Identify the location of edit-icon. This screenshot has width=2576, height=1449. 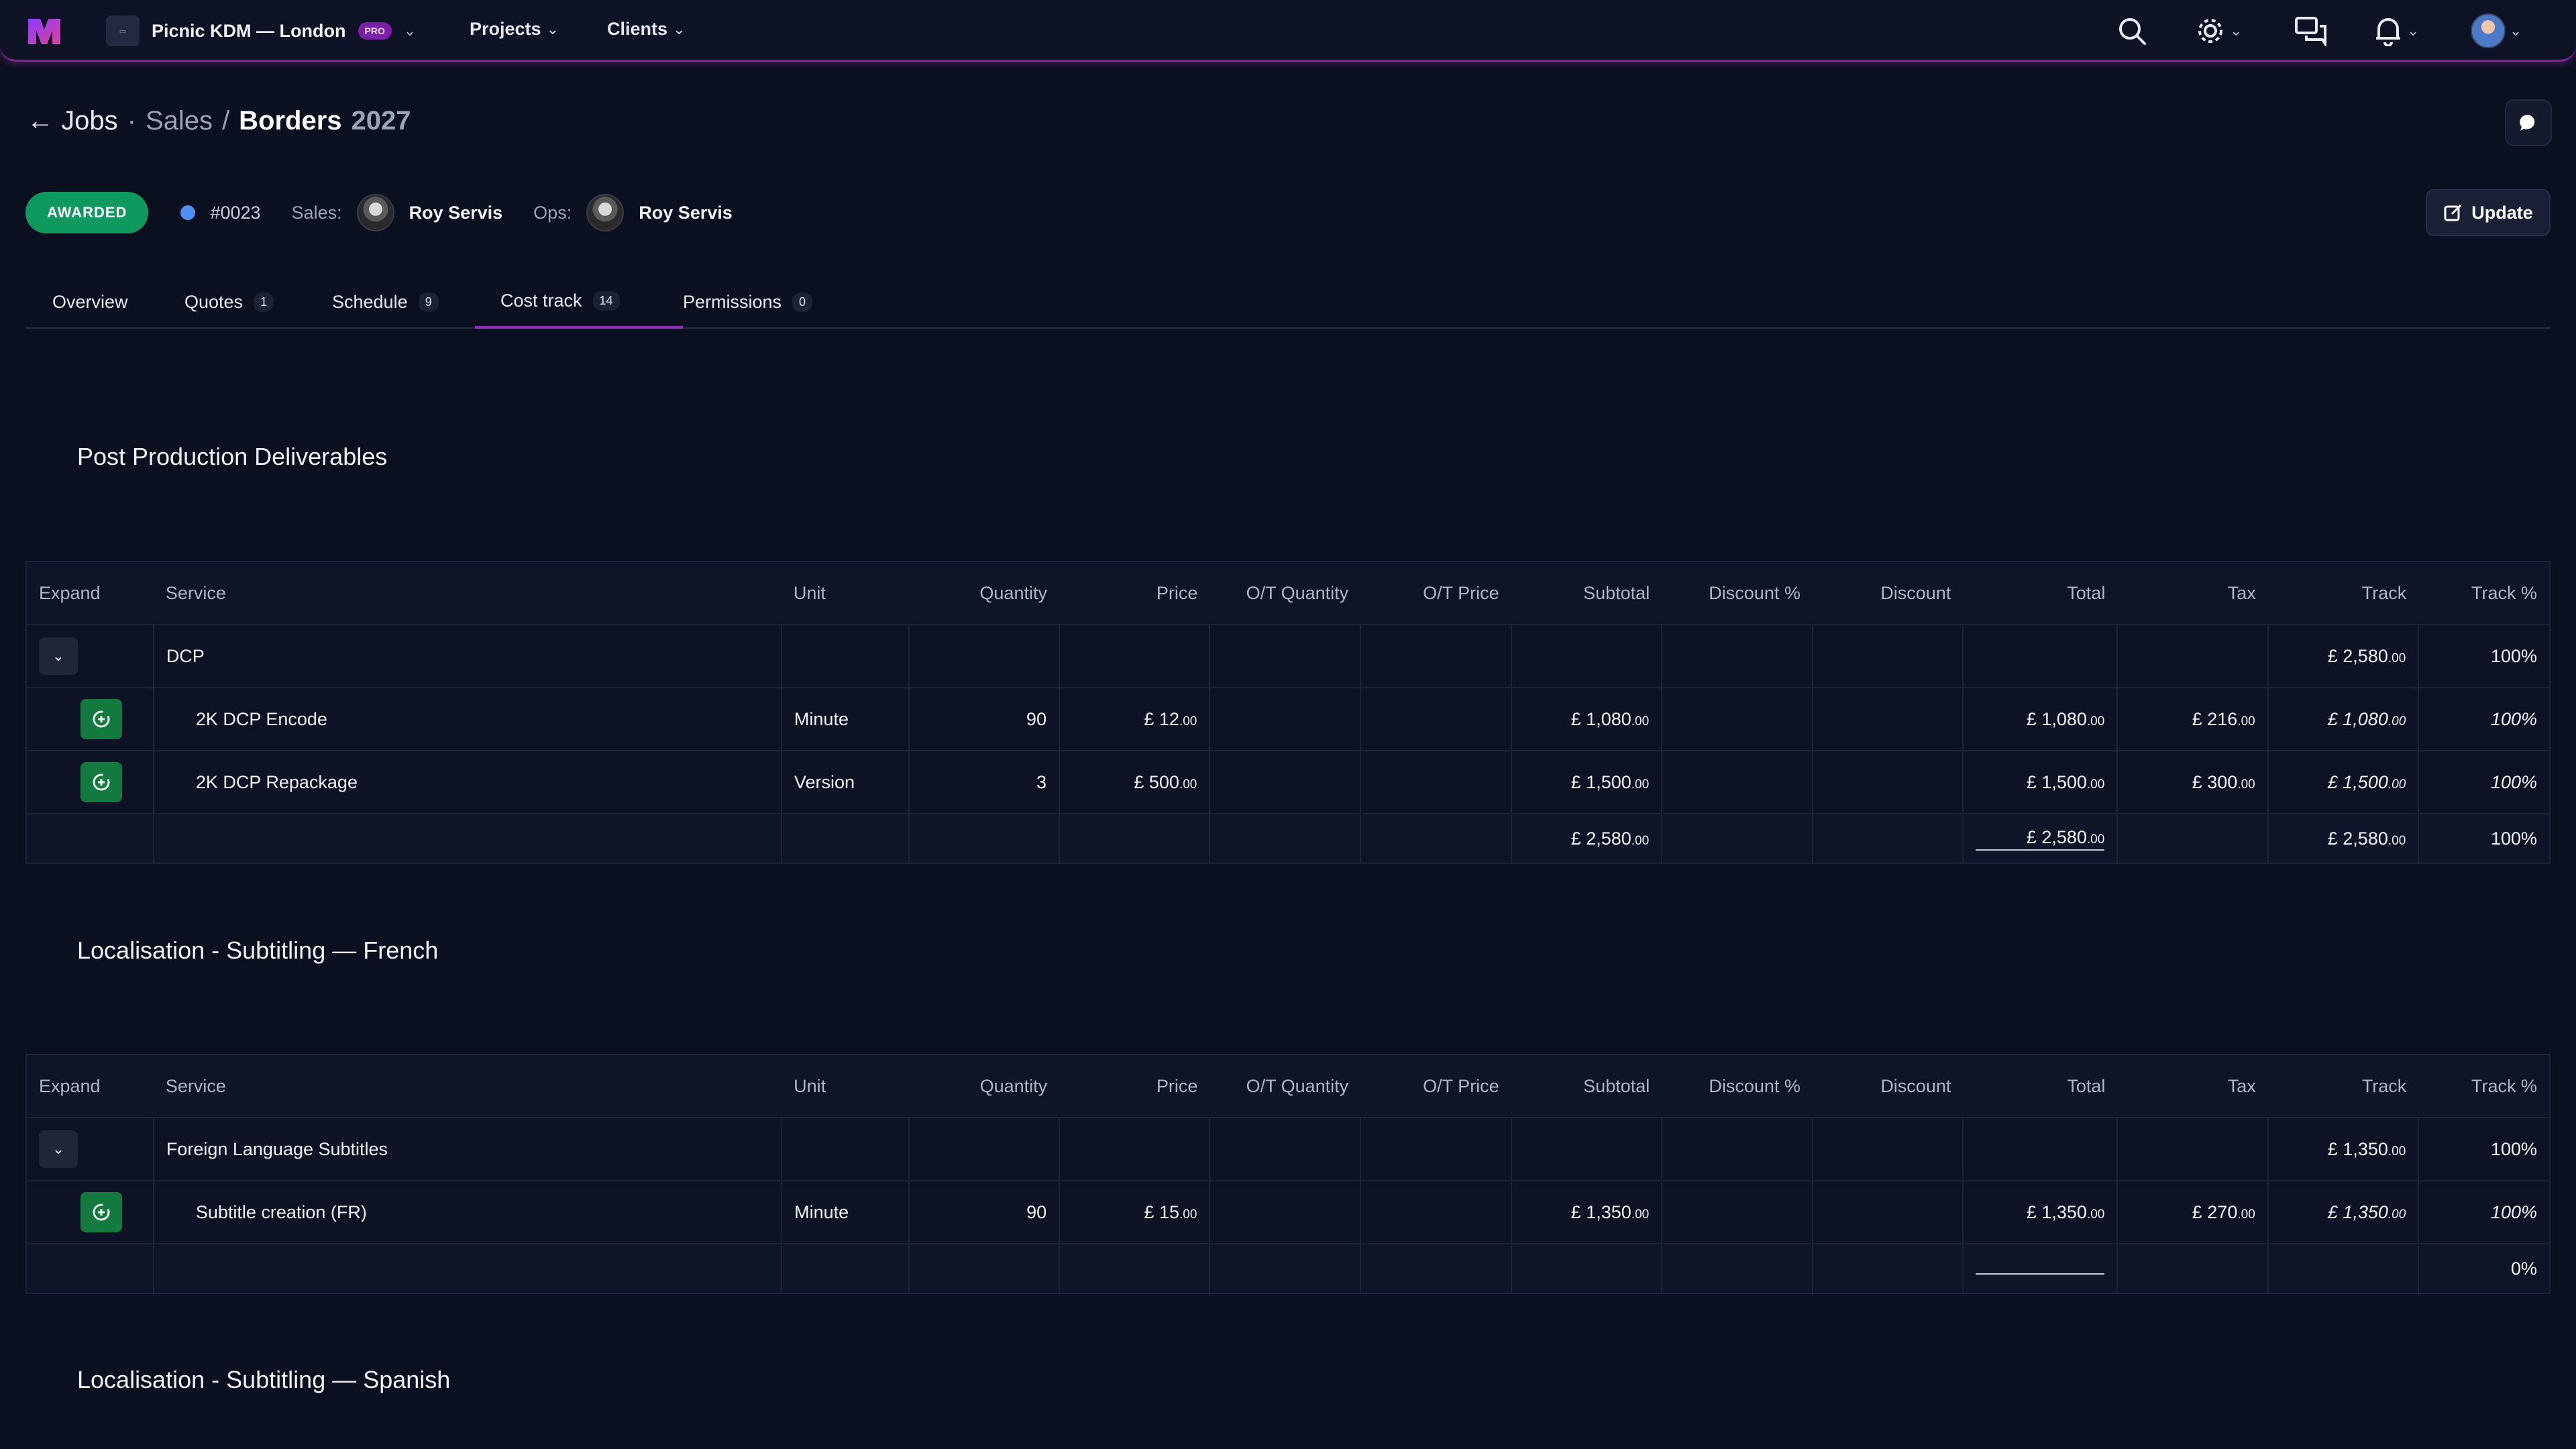
(2453, 212).